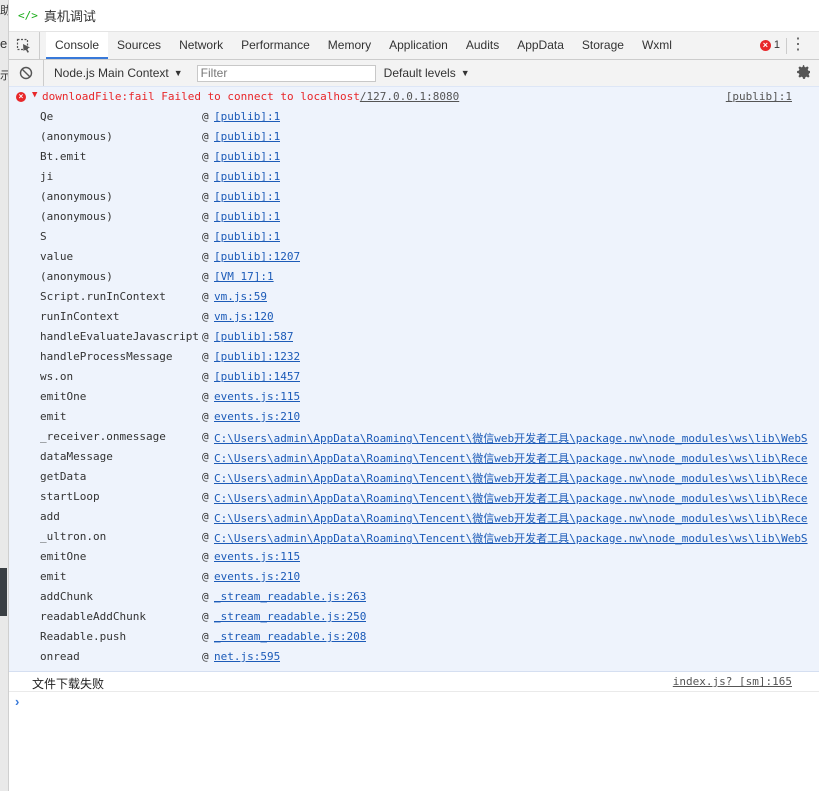  What do you see at coordinates (414, 617) in the screenshot?
I see `stack-frame: readableAddChunk @ _stream_readable.js:250` at bounding box center [414, 617].